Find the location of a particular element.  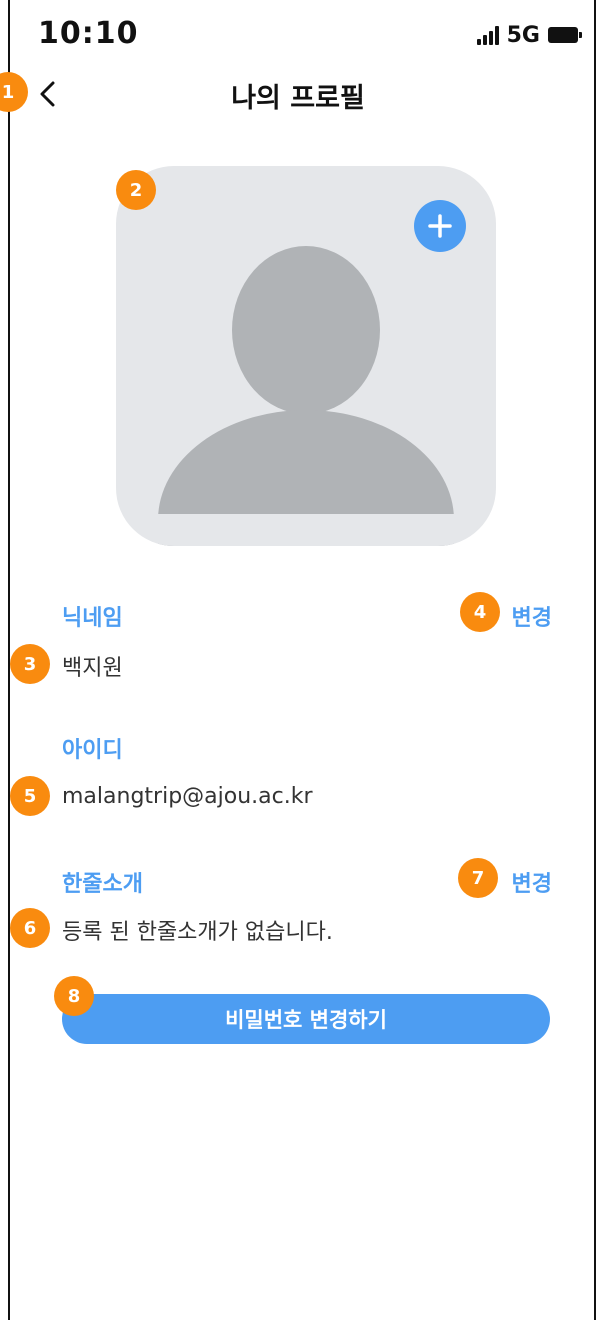

battery-icon is located at coordinates (565, 35).